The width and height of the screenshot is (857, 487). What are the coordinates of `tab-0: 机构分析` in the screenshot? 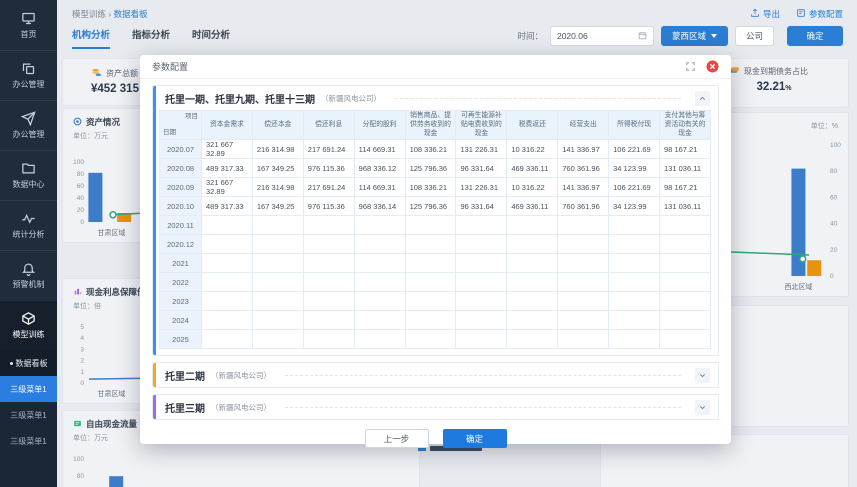 It's located at (91, 38).